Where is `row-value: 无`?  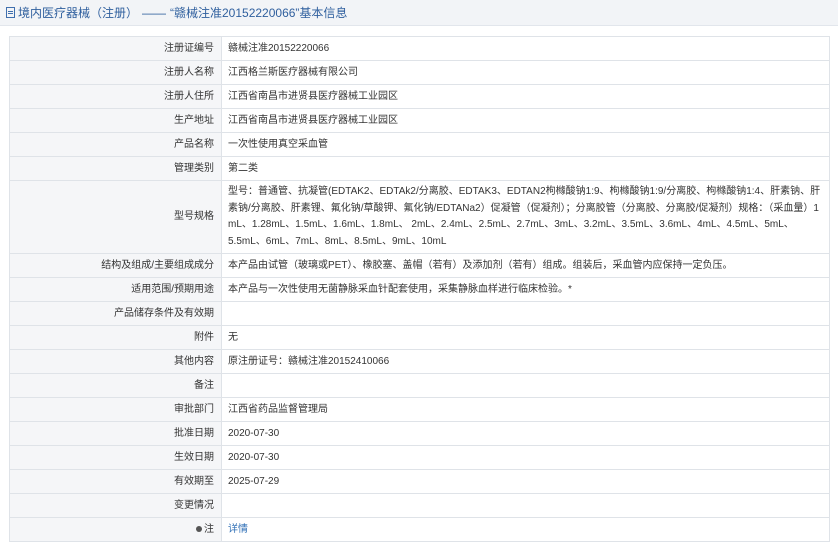
row-value: 无 is located at coordinates (525, 337).